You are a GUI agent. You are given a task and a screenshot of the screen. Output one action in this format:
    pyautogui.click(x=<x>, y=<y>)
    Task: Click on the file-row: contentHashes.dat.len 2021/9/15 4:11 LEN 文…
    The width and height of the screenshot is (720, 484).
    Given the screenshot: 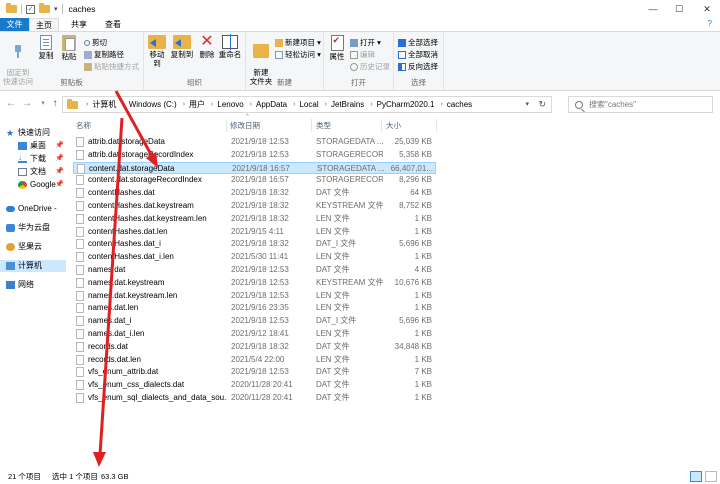 What is the action you would take?
    pyautogui.click(x=254, y=232)
    